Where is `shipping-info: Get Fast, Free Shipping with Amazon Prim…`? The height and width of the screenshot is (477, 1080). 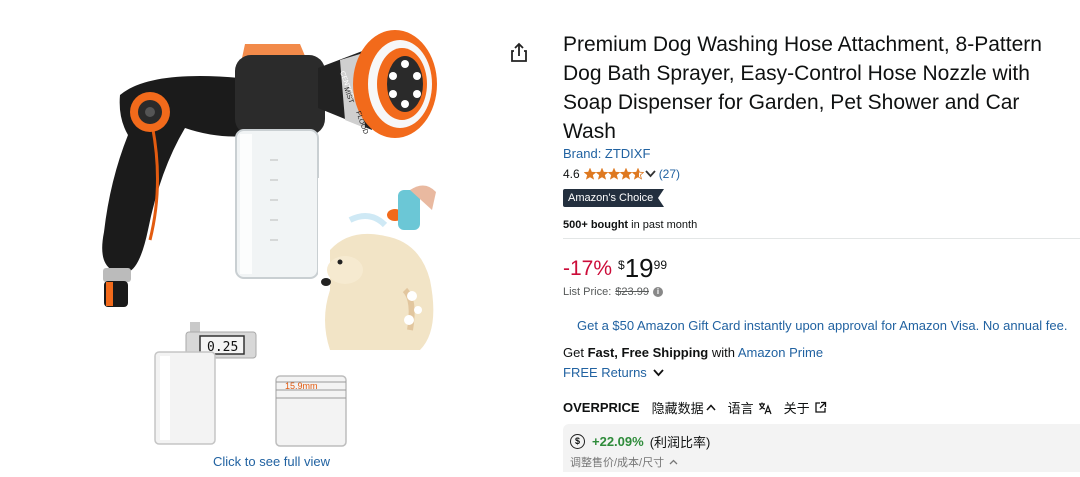
shipping-info: Get Fast, Free Shipping with Amazon Prim… is located at coordinates (693, 352).